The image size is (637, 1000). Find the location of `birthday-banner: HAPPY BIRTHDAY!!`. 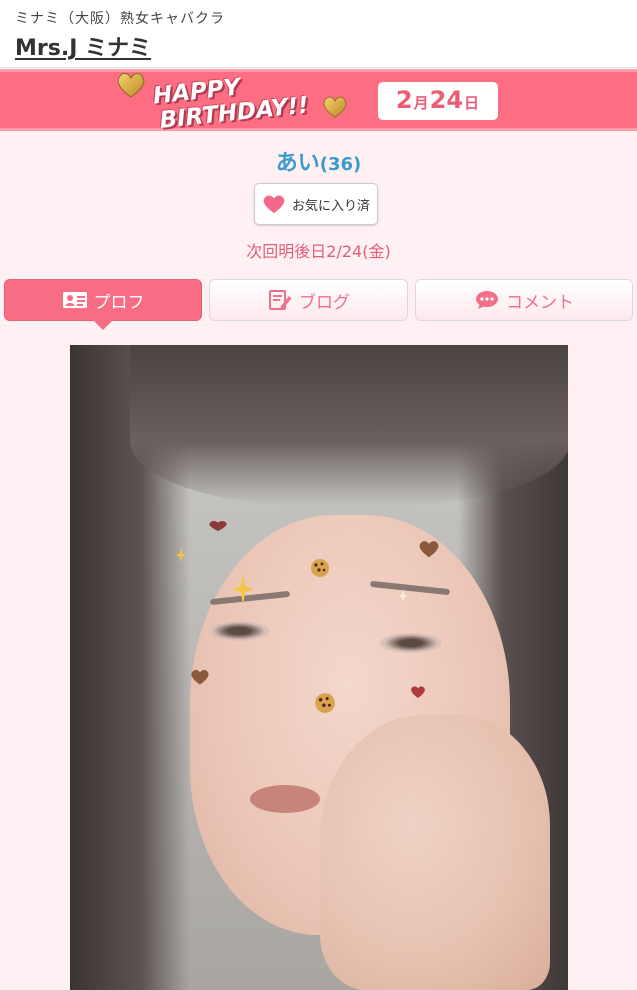

birthday-banner: HAPPY BIRTHDAY!! is located at coordinates (318, 101).